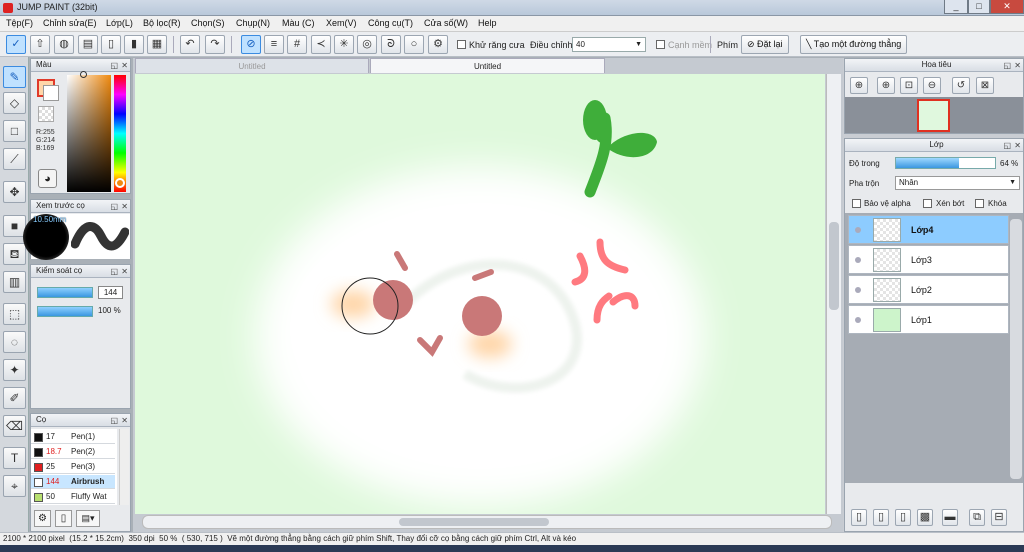  What do you see at coordinates (881, 517) in the screenshot?
I see `new-vector-layer-icon: ▯` at bounding box center [881, 517].